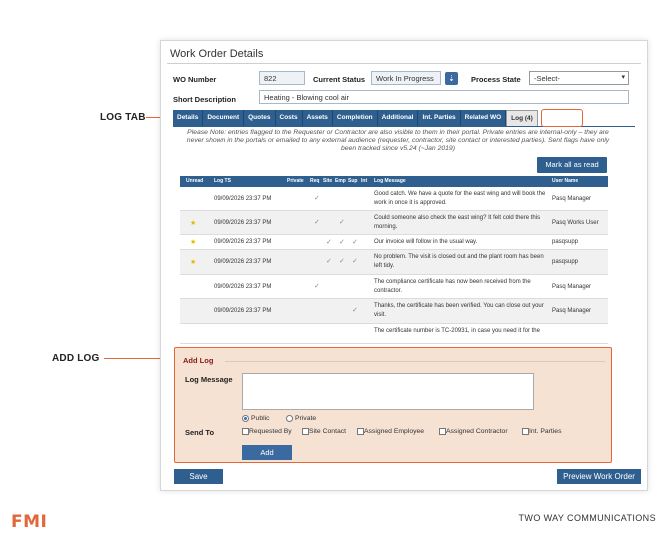 This screenshot has height=537, width=670. What do you see at coordinates (209, 379) in the screenshot?
I see `log-message-label: Log Message` at bounding box center [209, 379].